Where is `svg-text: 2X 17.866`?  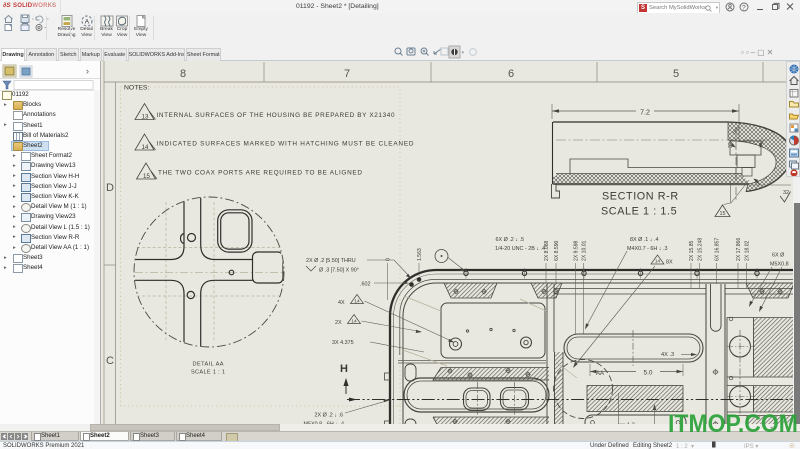
svg-text: 2X 17.866 is located at coordinates (739, 249).